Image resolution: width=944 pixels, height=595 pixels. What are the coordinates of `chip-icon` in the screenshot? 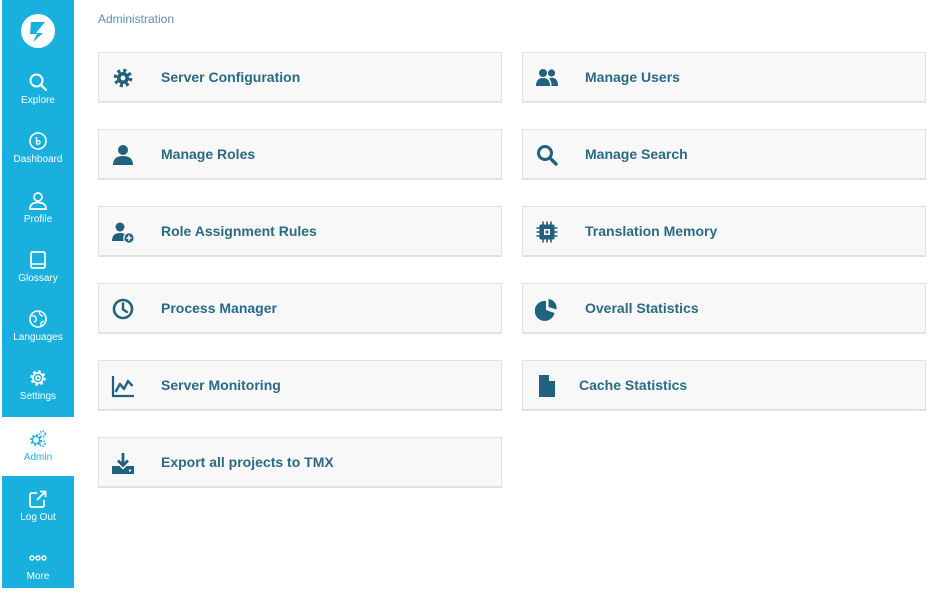 It's located at (547, 232).